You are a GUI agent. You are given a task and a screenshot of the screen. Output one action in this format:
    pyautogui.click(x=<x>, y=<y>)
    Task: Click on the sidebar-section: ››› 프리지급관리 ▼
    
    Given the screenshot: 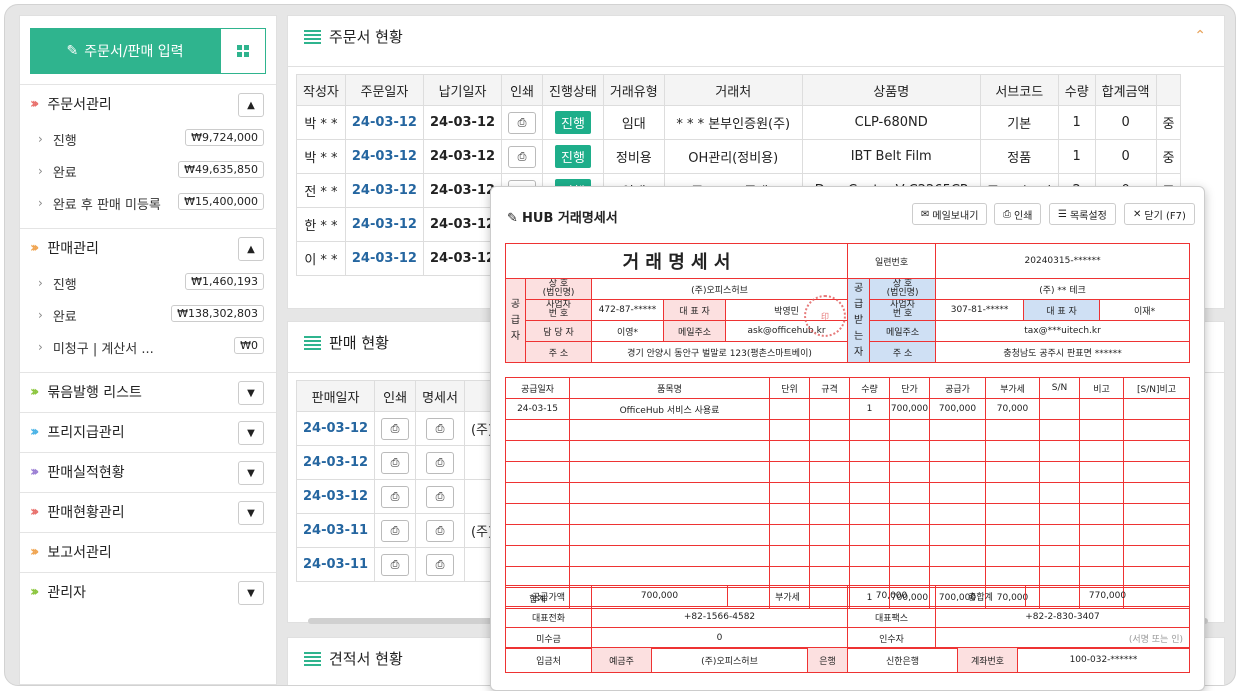 What is the action you would take?
    pyautogui.click(x=148, y=431)
    